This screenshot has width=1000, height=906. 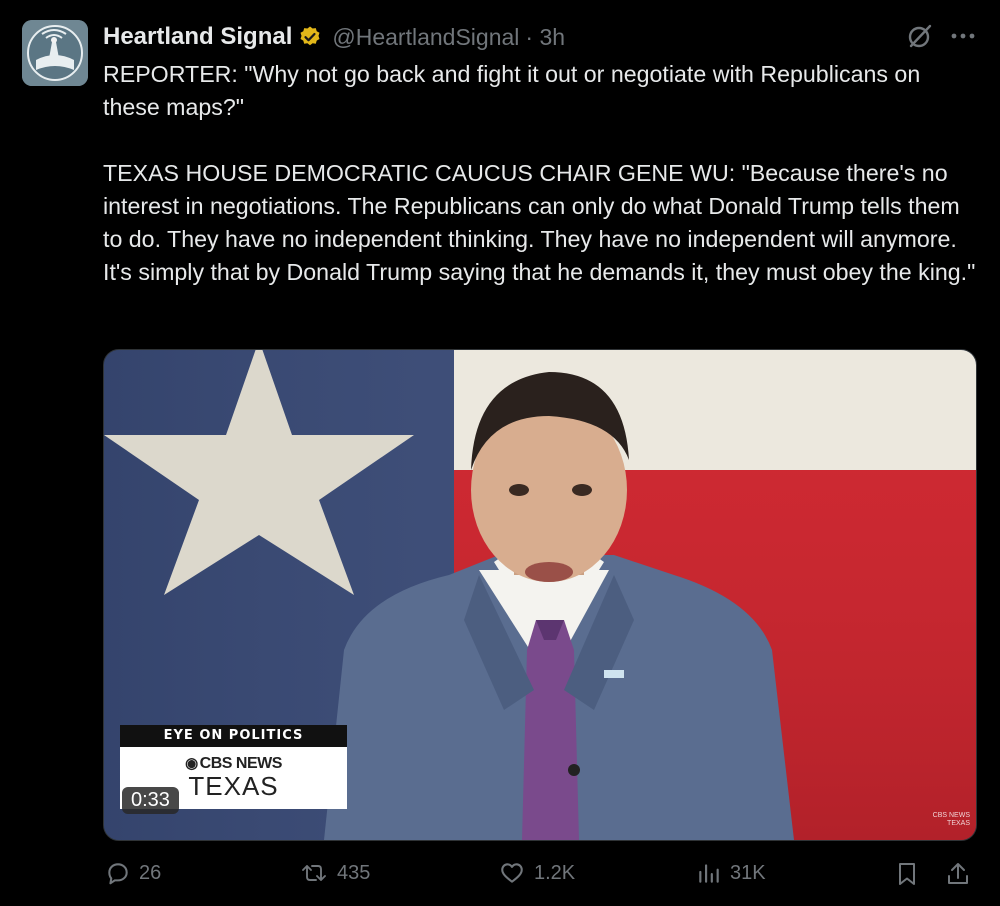 I want to click on views-button: 31K, so click(x=731, y=873).